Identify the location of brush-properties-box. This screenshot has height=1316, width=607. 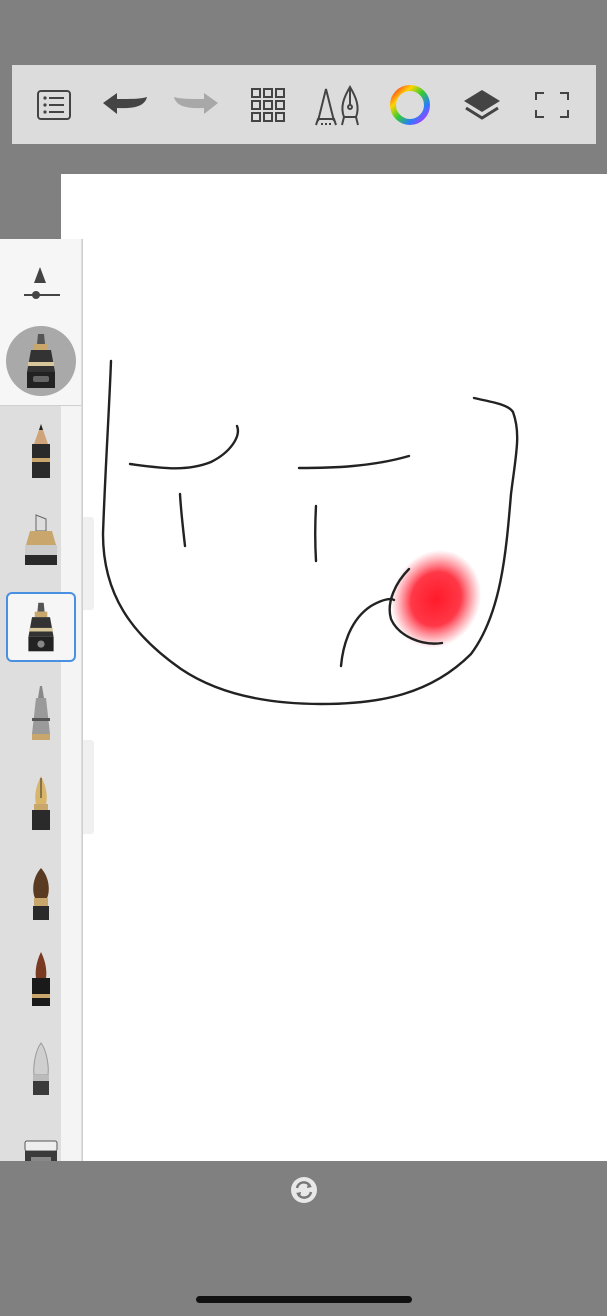
(40, 322).